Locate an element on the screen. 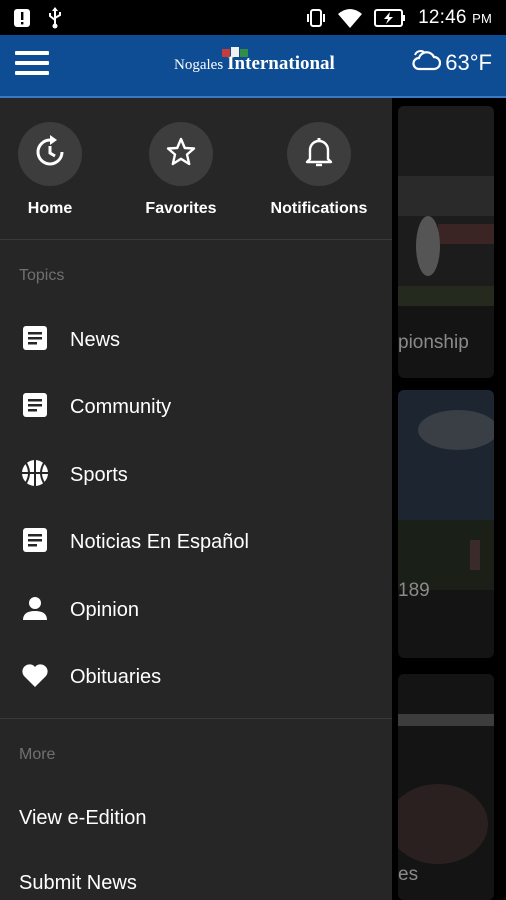  topic-news: News is located at coordinates (196, 340).